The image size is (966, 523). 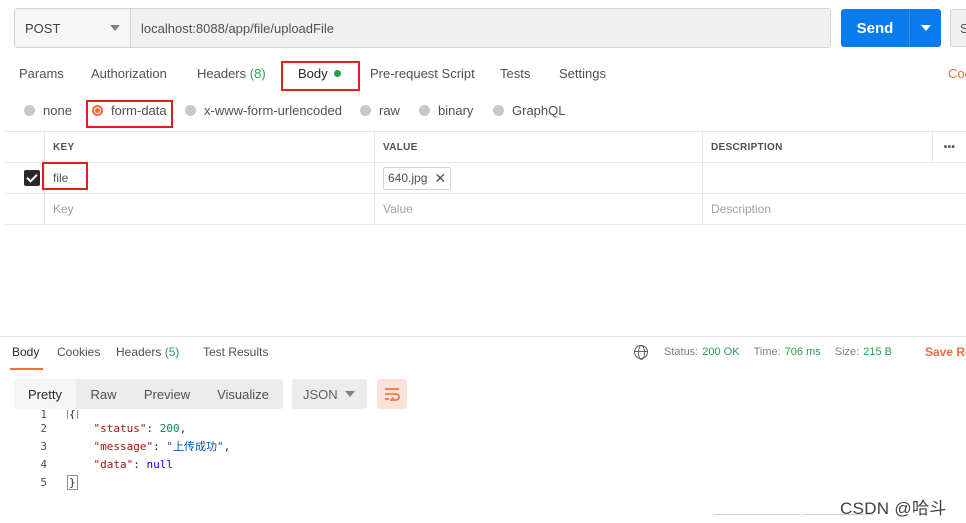 I want to click on header-value: VALUE, so click(x=538, y=147).